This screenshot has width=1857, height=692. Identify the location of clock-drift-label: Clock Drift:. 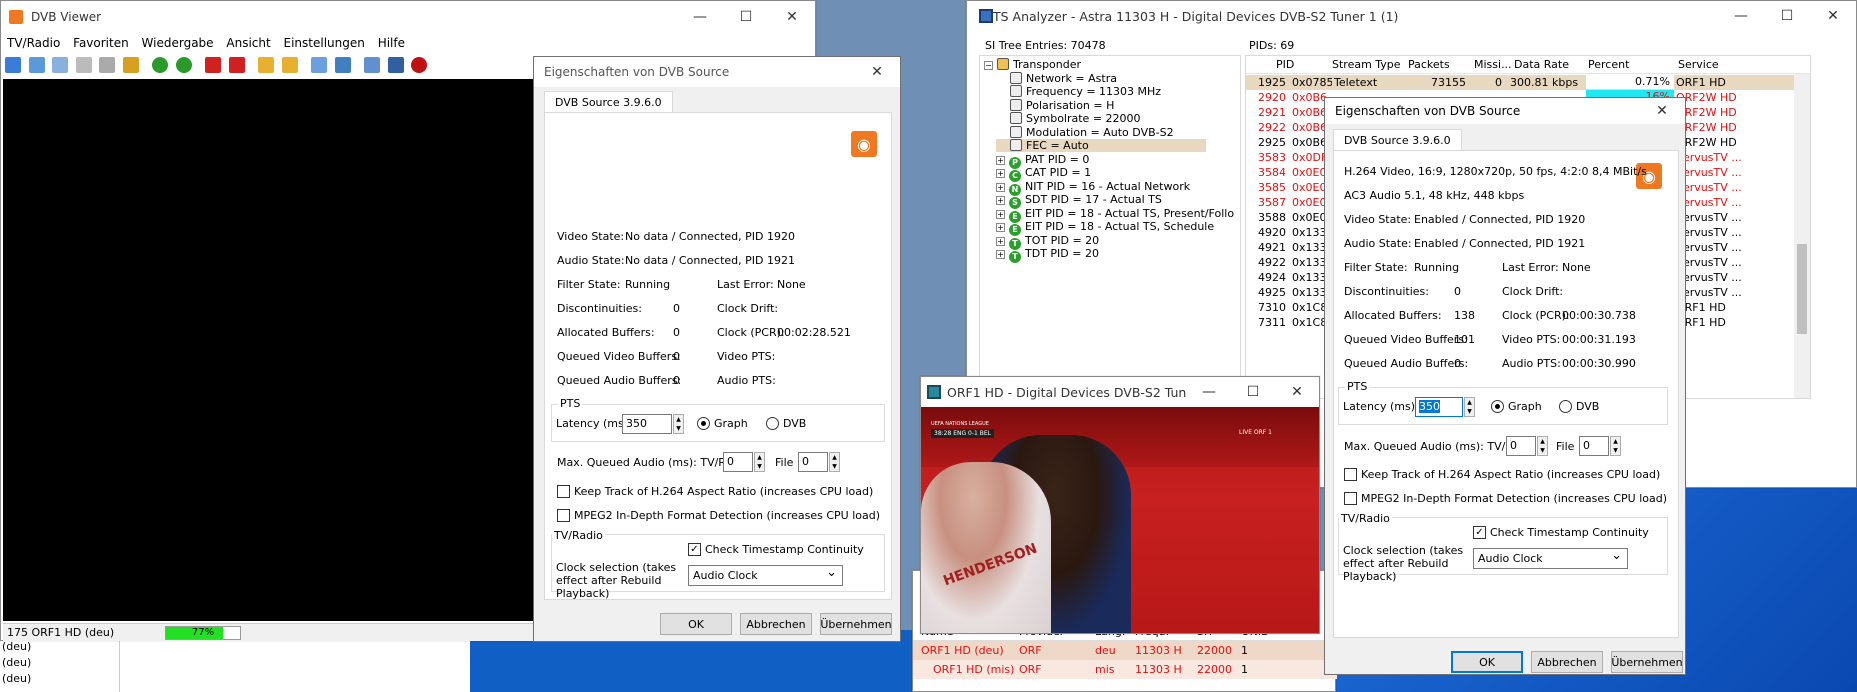
(1533, 291).